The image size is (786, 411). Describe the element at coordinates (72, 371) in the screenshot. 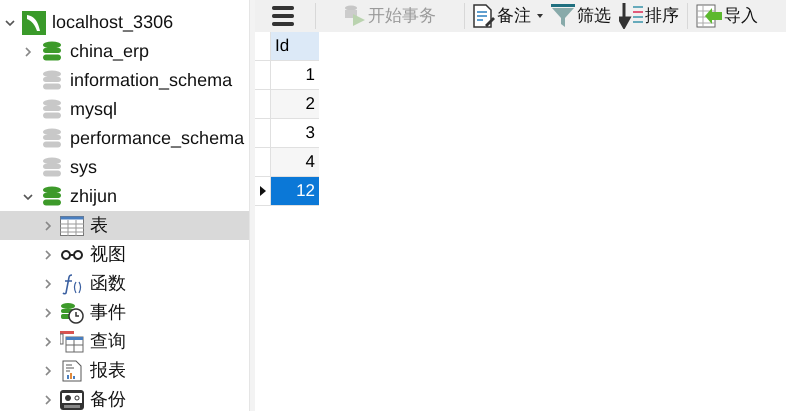

I see `report-icon` at that location.